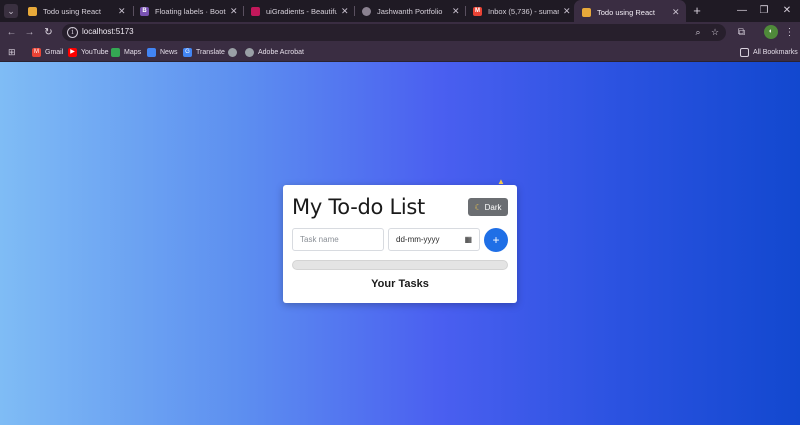  I want to click on tab-title: uiGradients - Beautiful col, so click(301, 11).